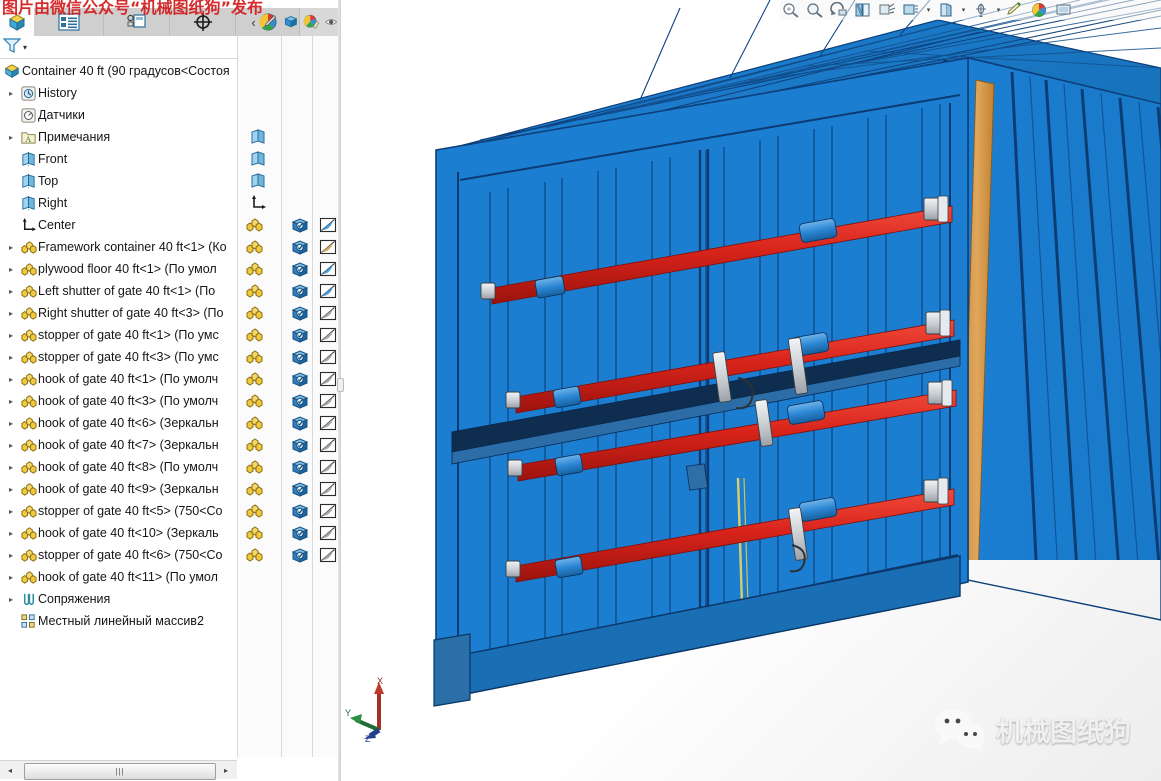  What do you see at coordinates (118, 599) in the screenshot?
I see `tree-item: ▸ Сопряжения` at bounding box center [118, 599].